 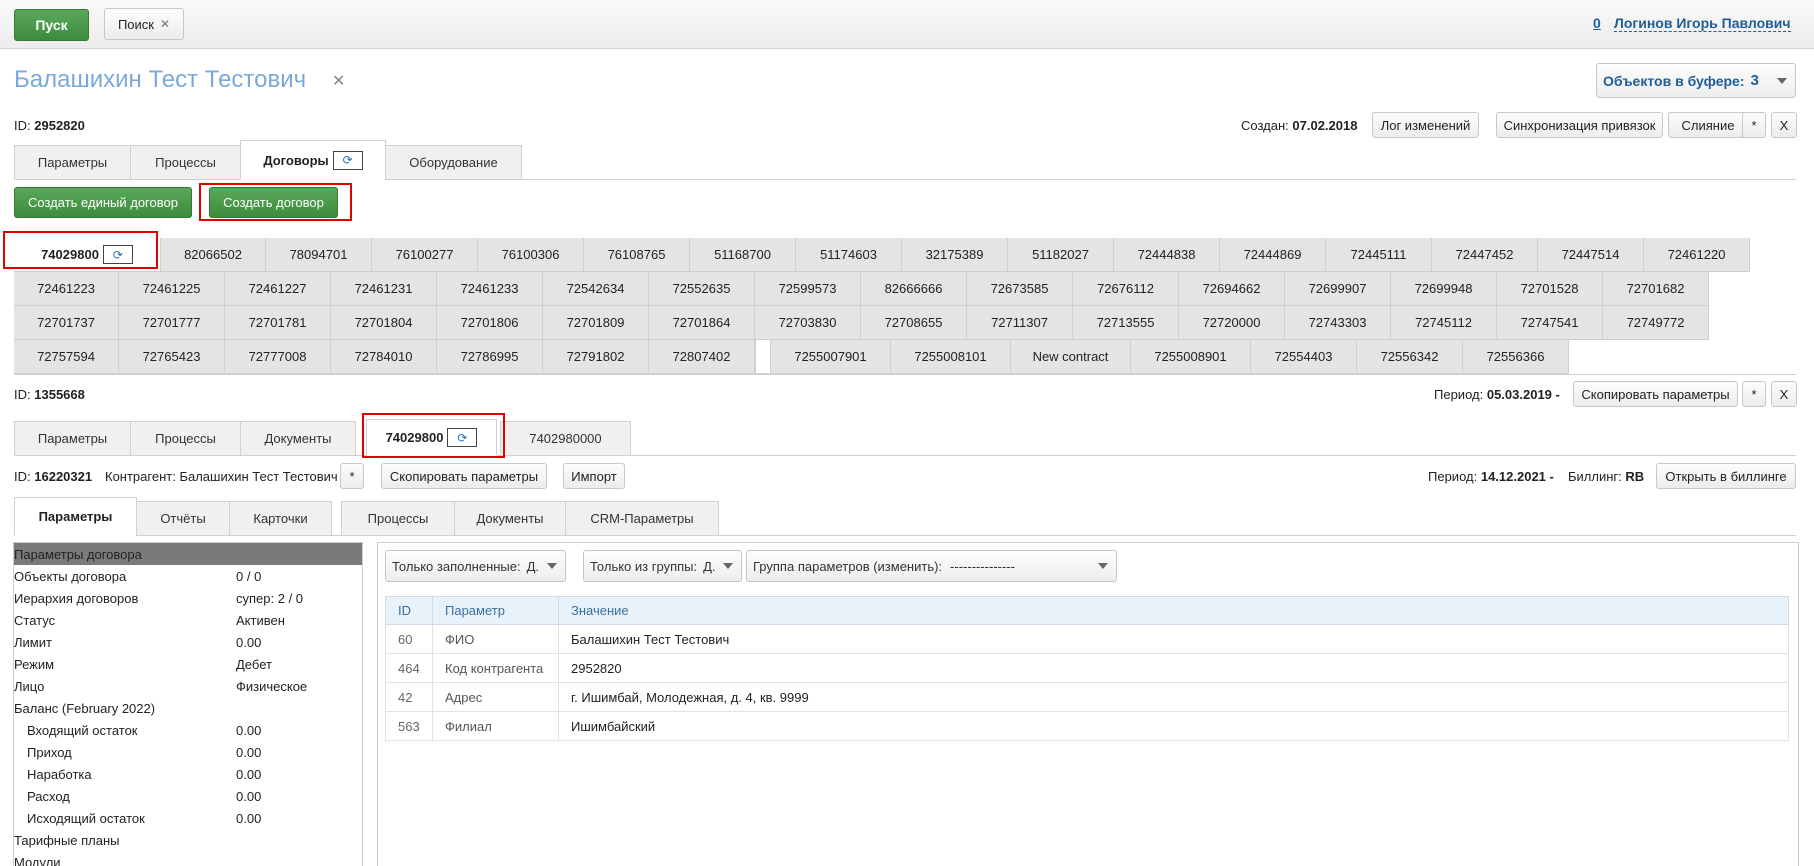 What do you see at coordinates (955, 255) in the screenshot?
I see `contract-tab: 32175389` at bounding box center [955, 255].